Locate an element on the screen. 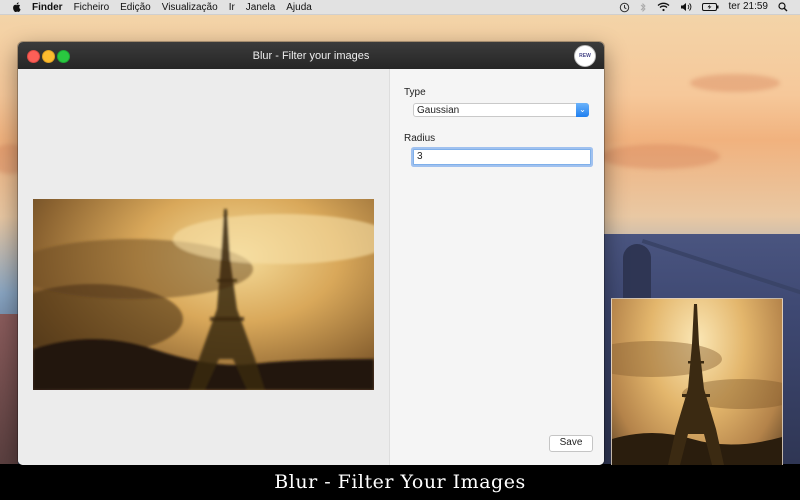 This screenshot has height=500, width=800. title-bar: Blur - Filter your images REW is located at coordinates (311, 55).